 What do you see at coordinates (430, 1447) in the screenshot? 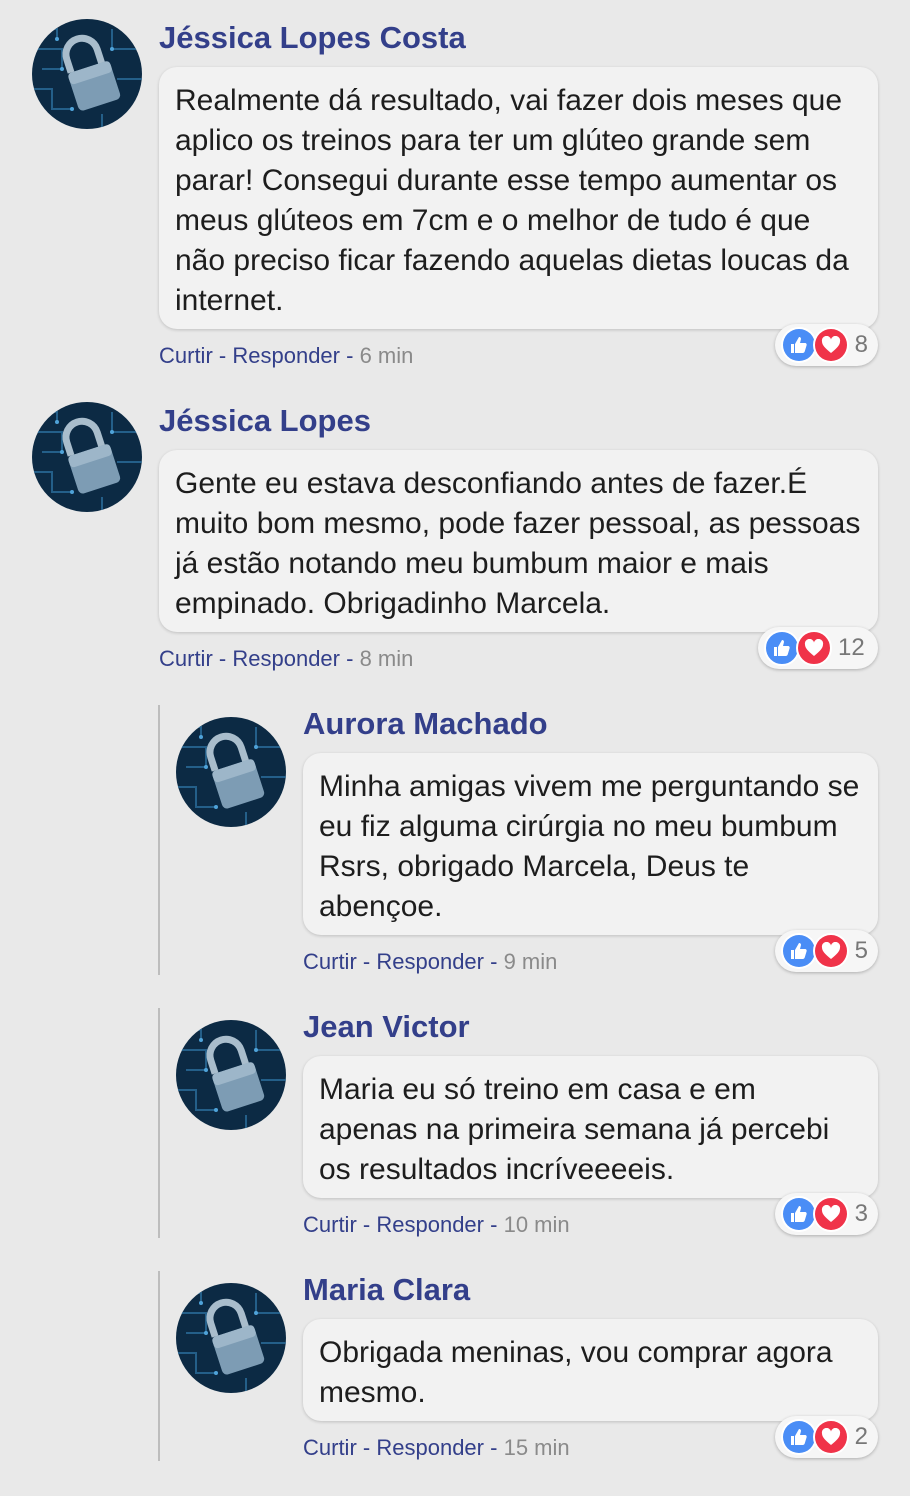
I see `reply-link: Responder` at bounding box center [430, 1447].